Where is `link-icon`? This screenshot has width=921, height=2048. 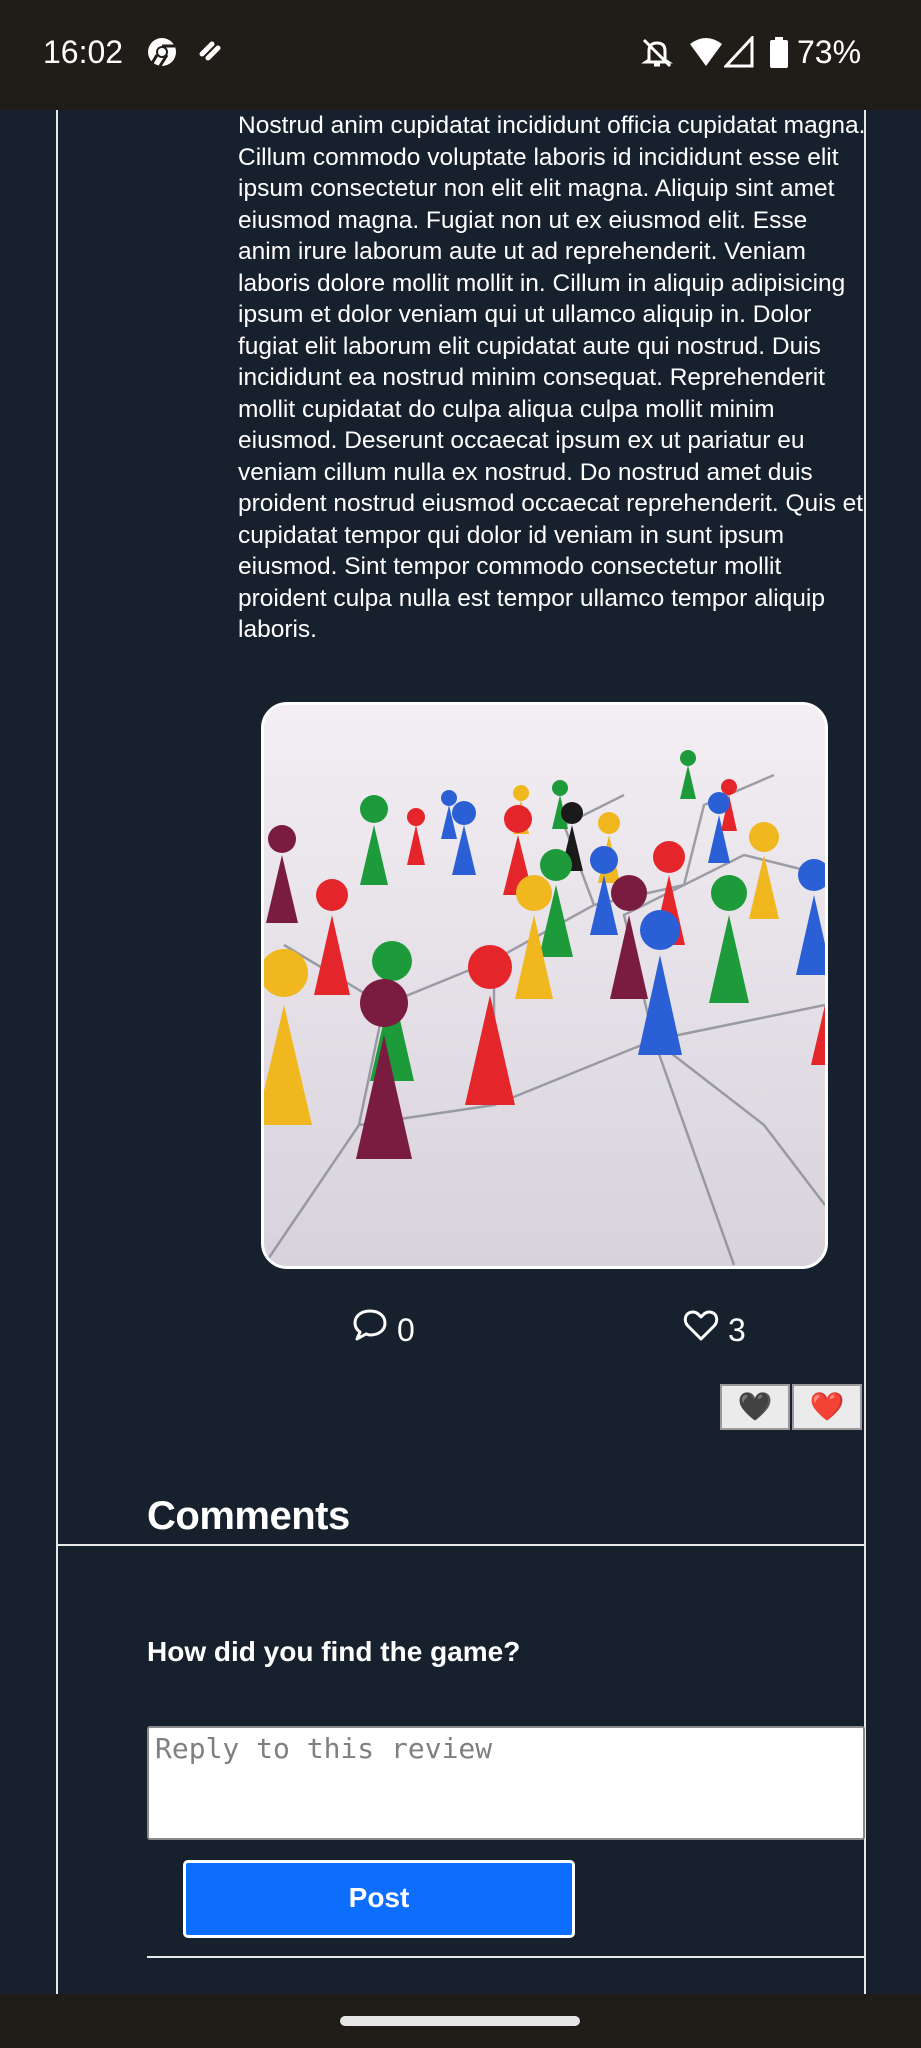 link-icon is located at coordinates (211, 53).